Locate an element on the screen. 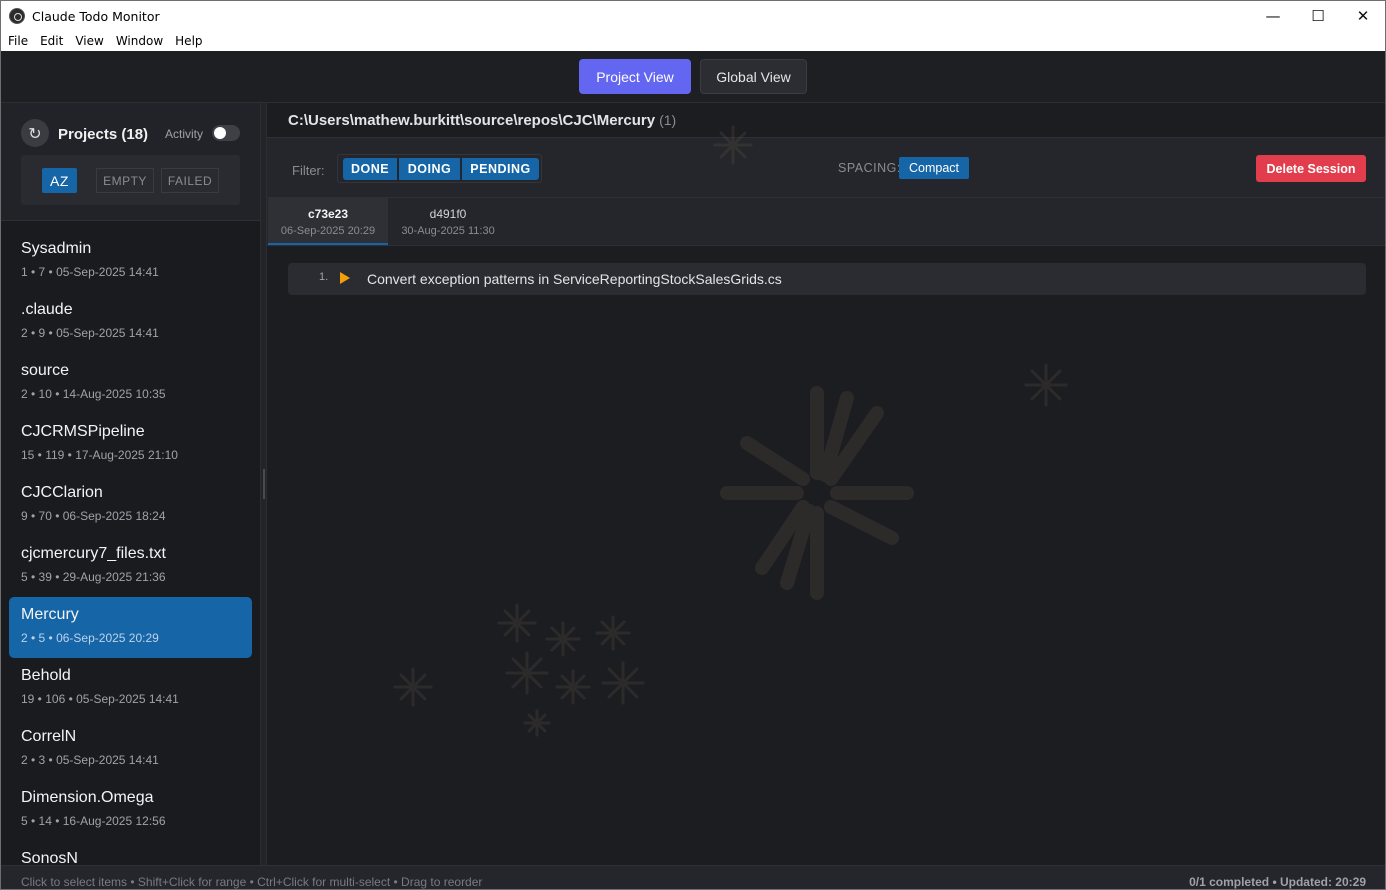 This screenshot has height=890, width=1386. project-name: source is located at coordinates (45, 370).